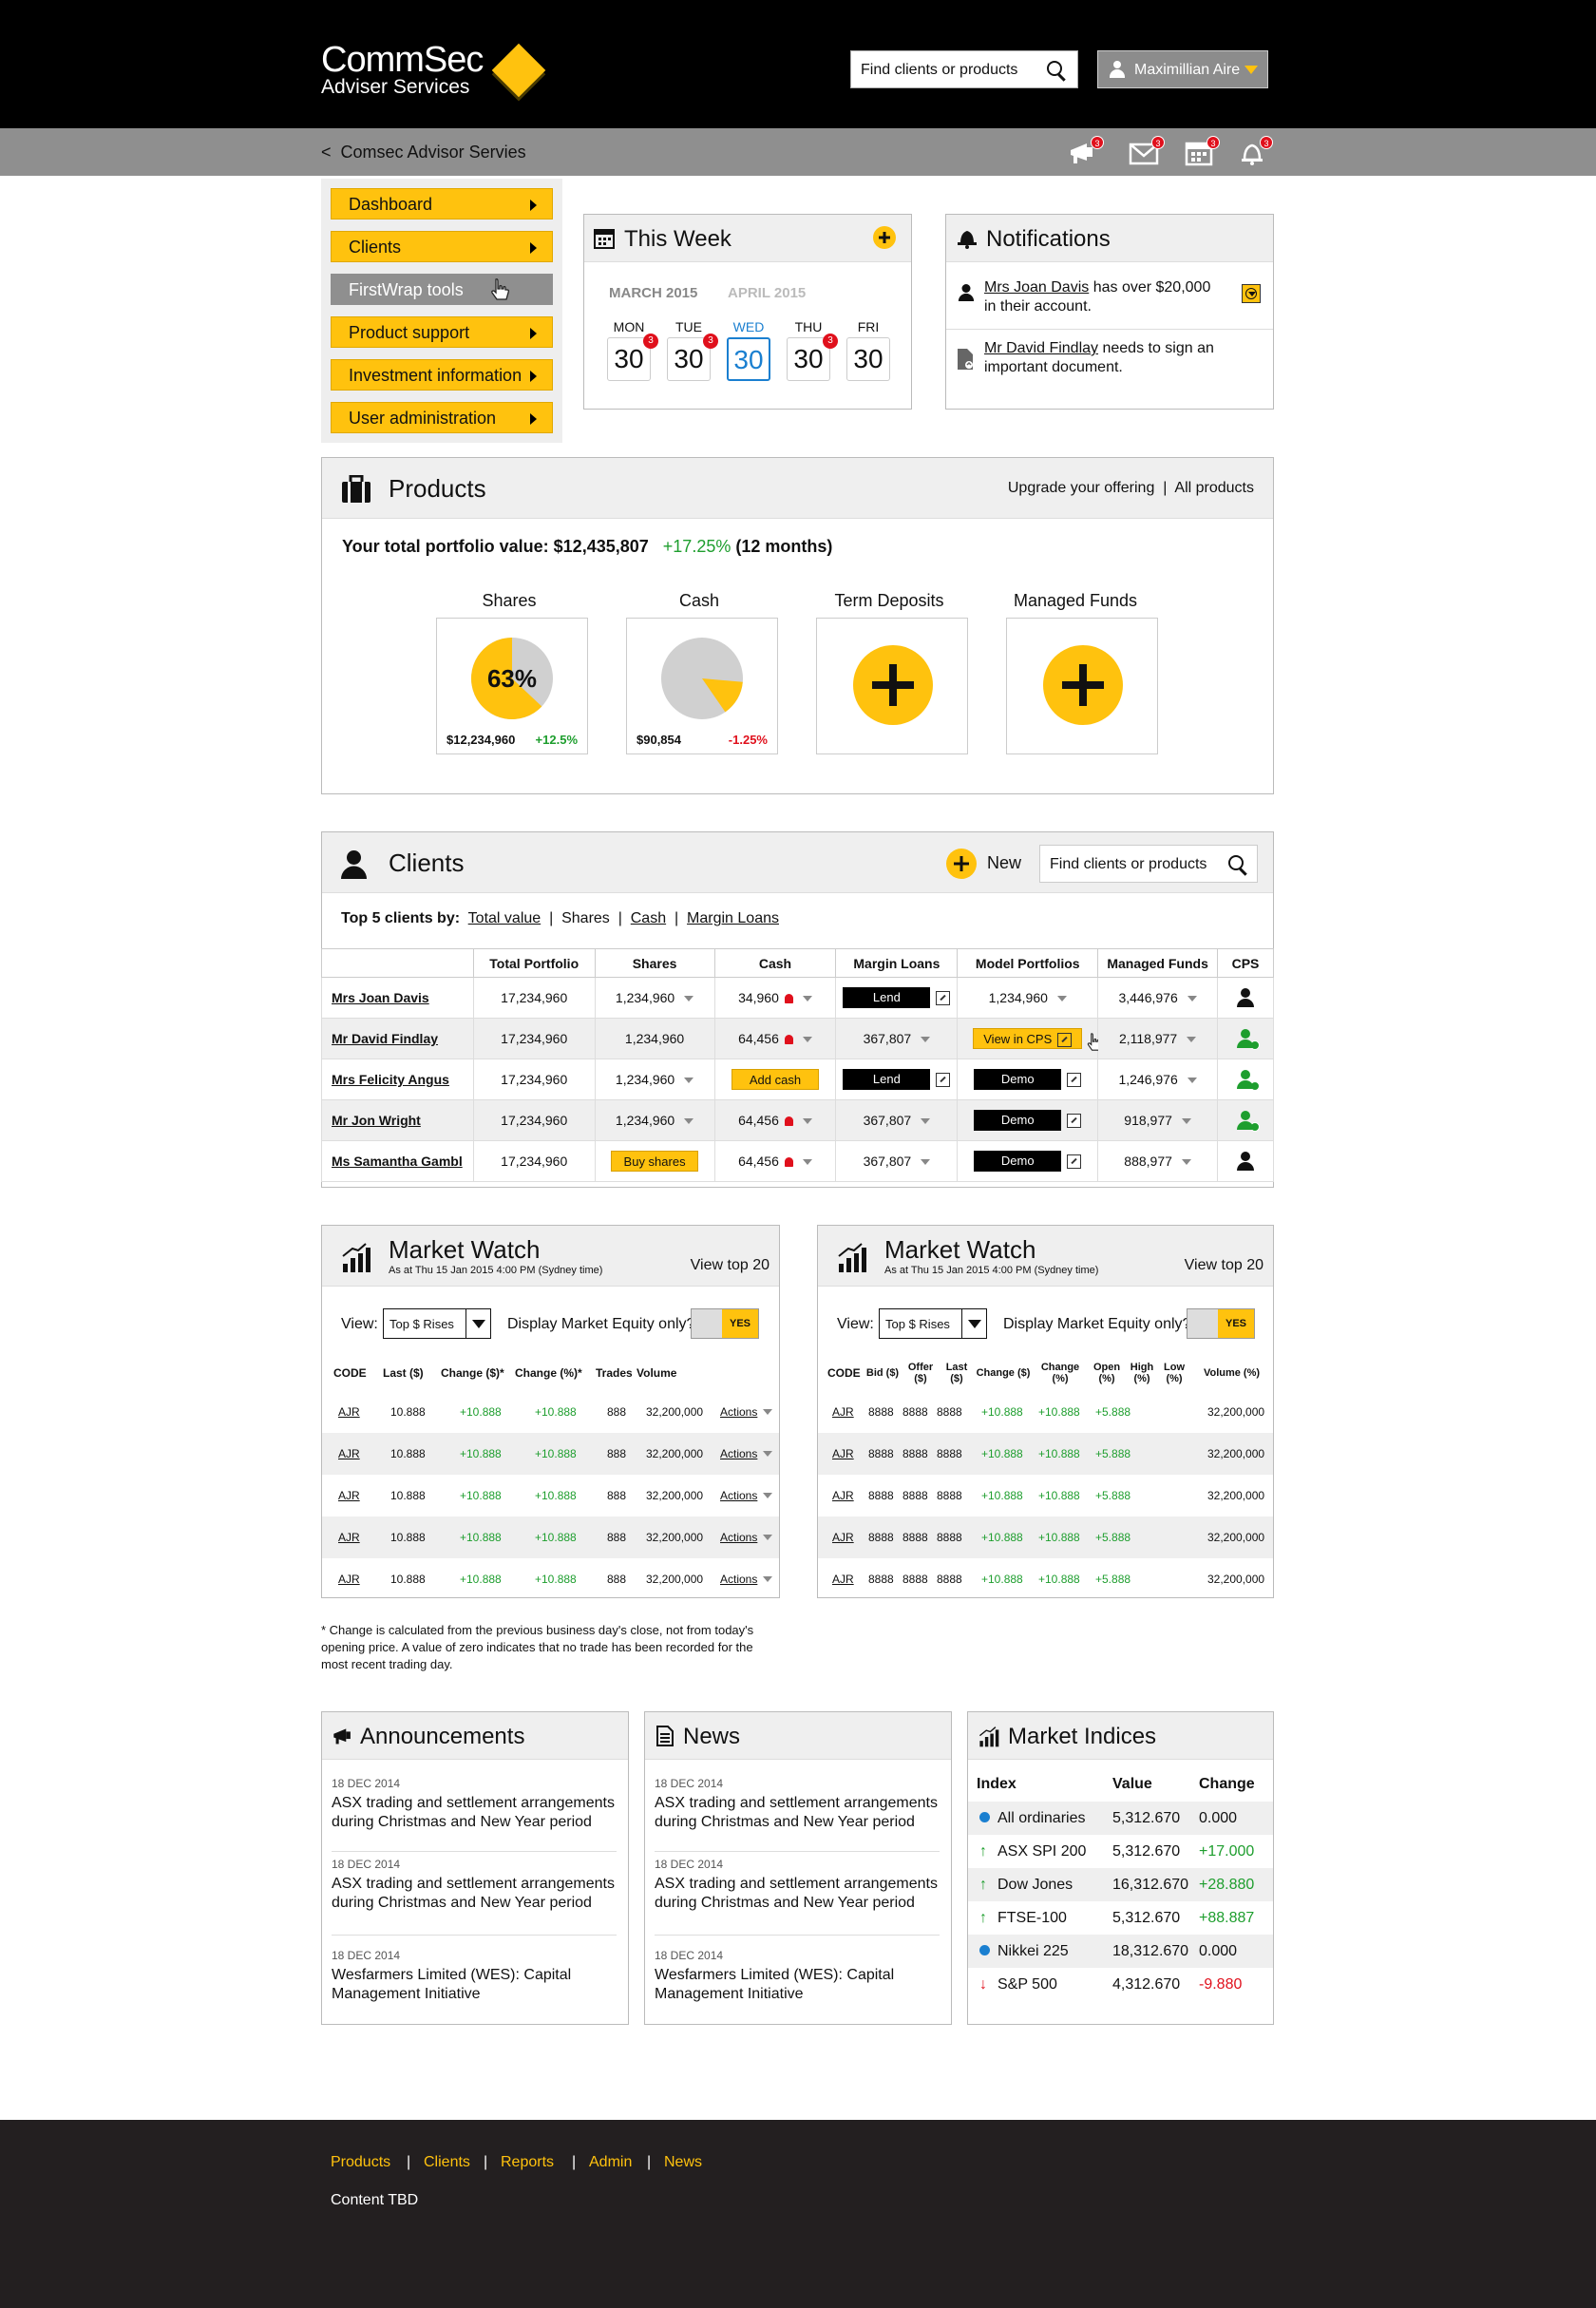 The image size is (1596, 2308). I want to click on client-name-link: Ms Samantha Gambl, so click(397, 1161).